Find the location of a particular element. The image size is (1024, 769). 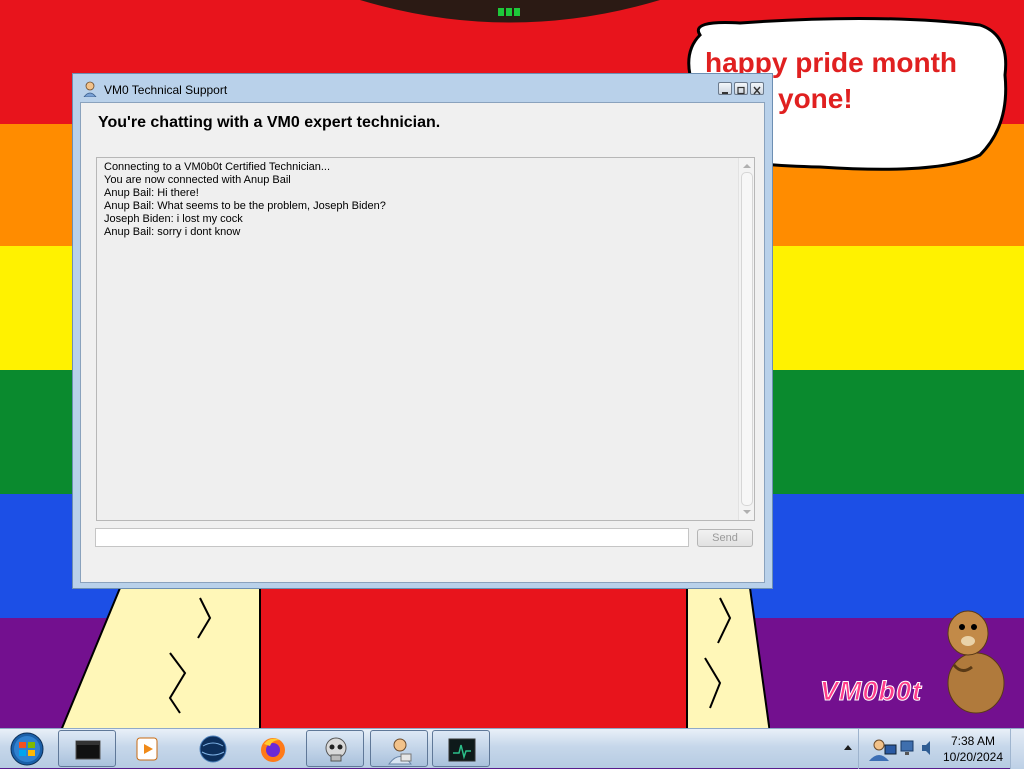

chat-line: Anup Bail: Hi there! is located at coordinates (151, 193).